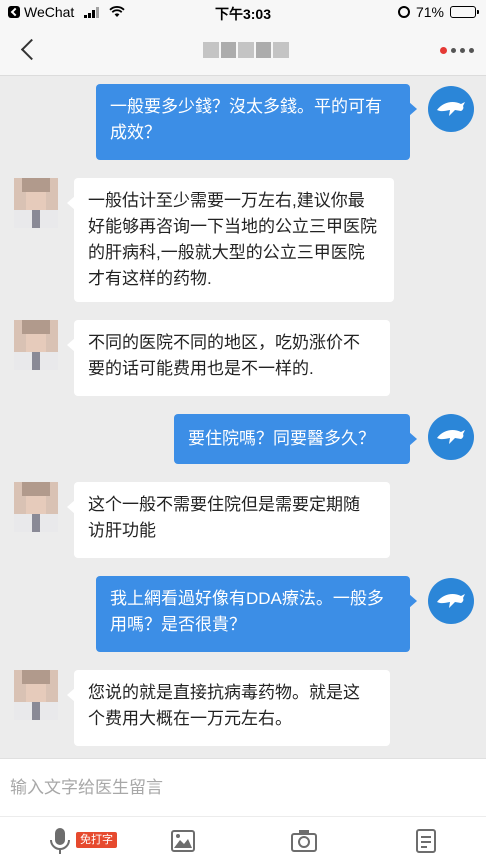  I want to click on image-button, so click(183, 841).